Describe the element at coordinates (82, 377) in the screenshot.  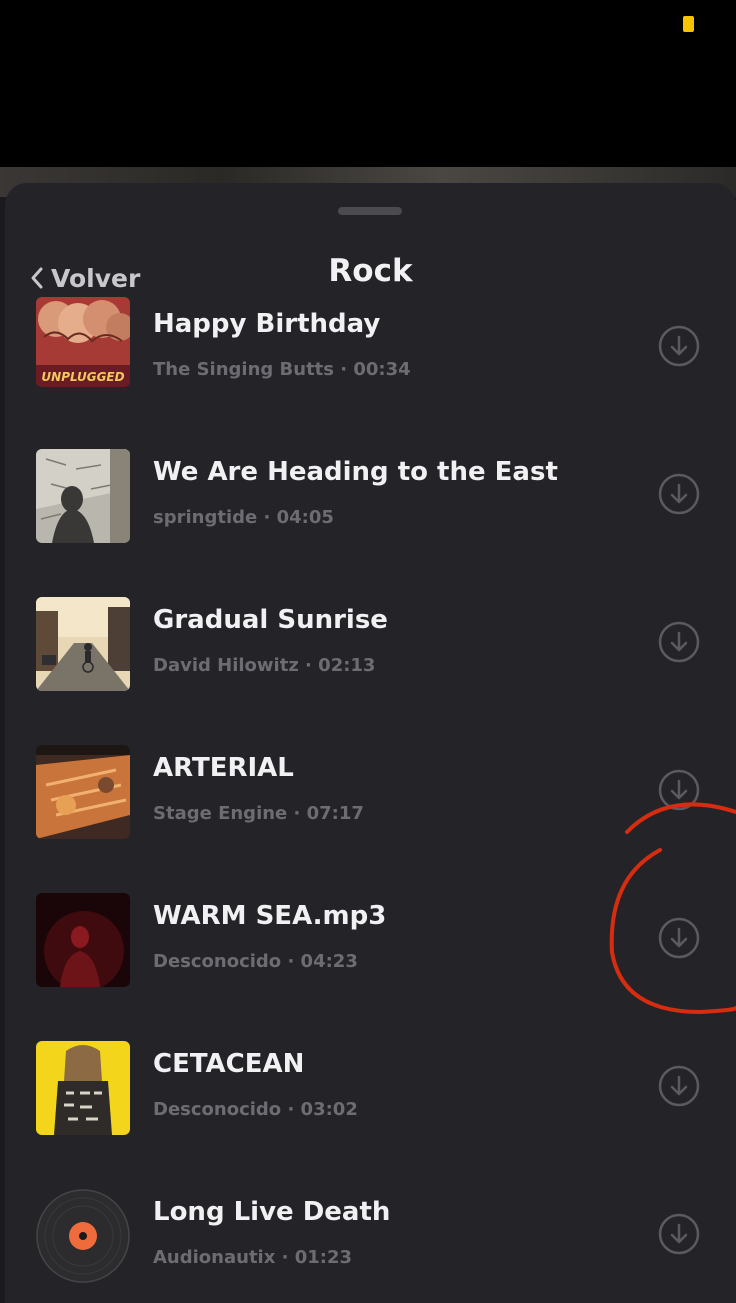
I see `cover-logo-text: UNPLUGGED` at that location.